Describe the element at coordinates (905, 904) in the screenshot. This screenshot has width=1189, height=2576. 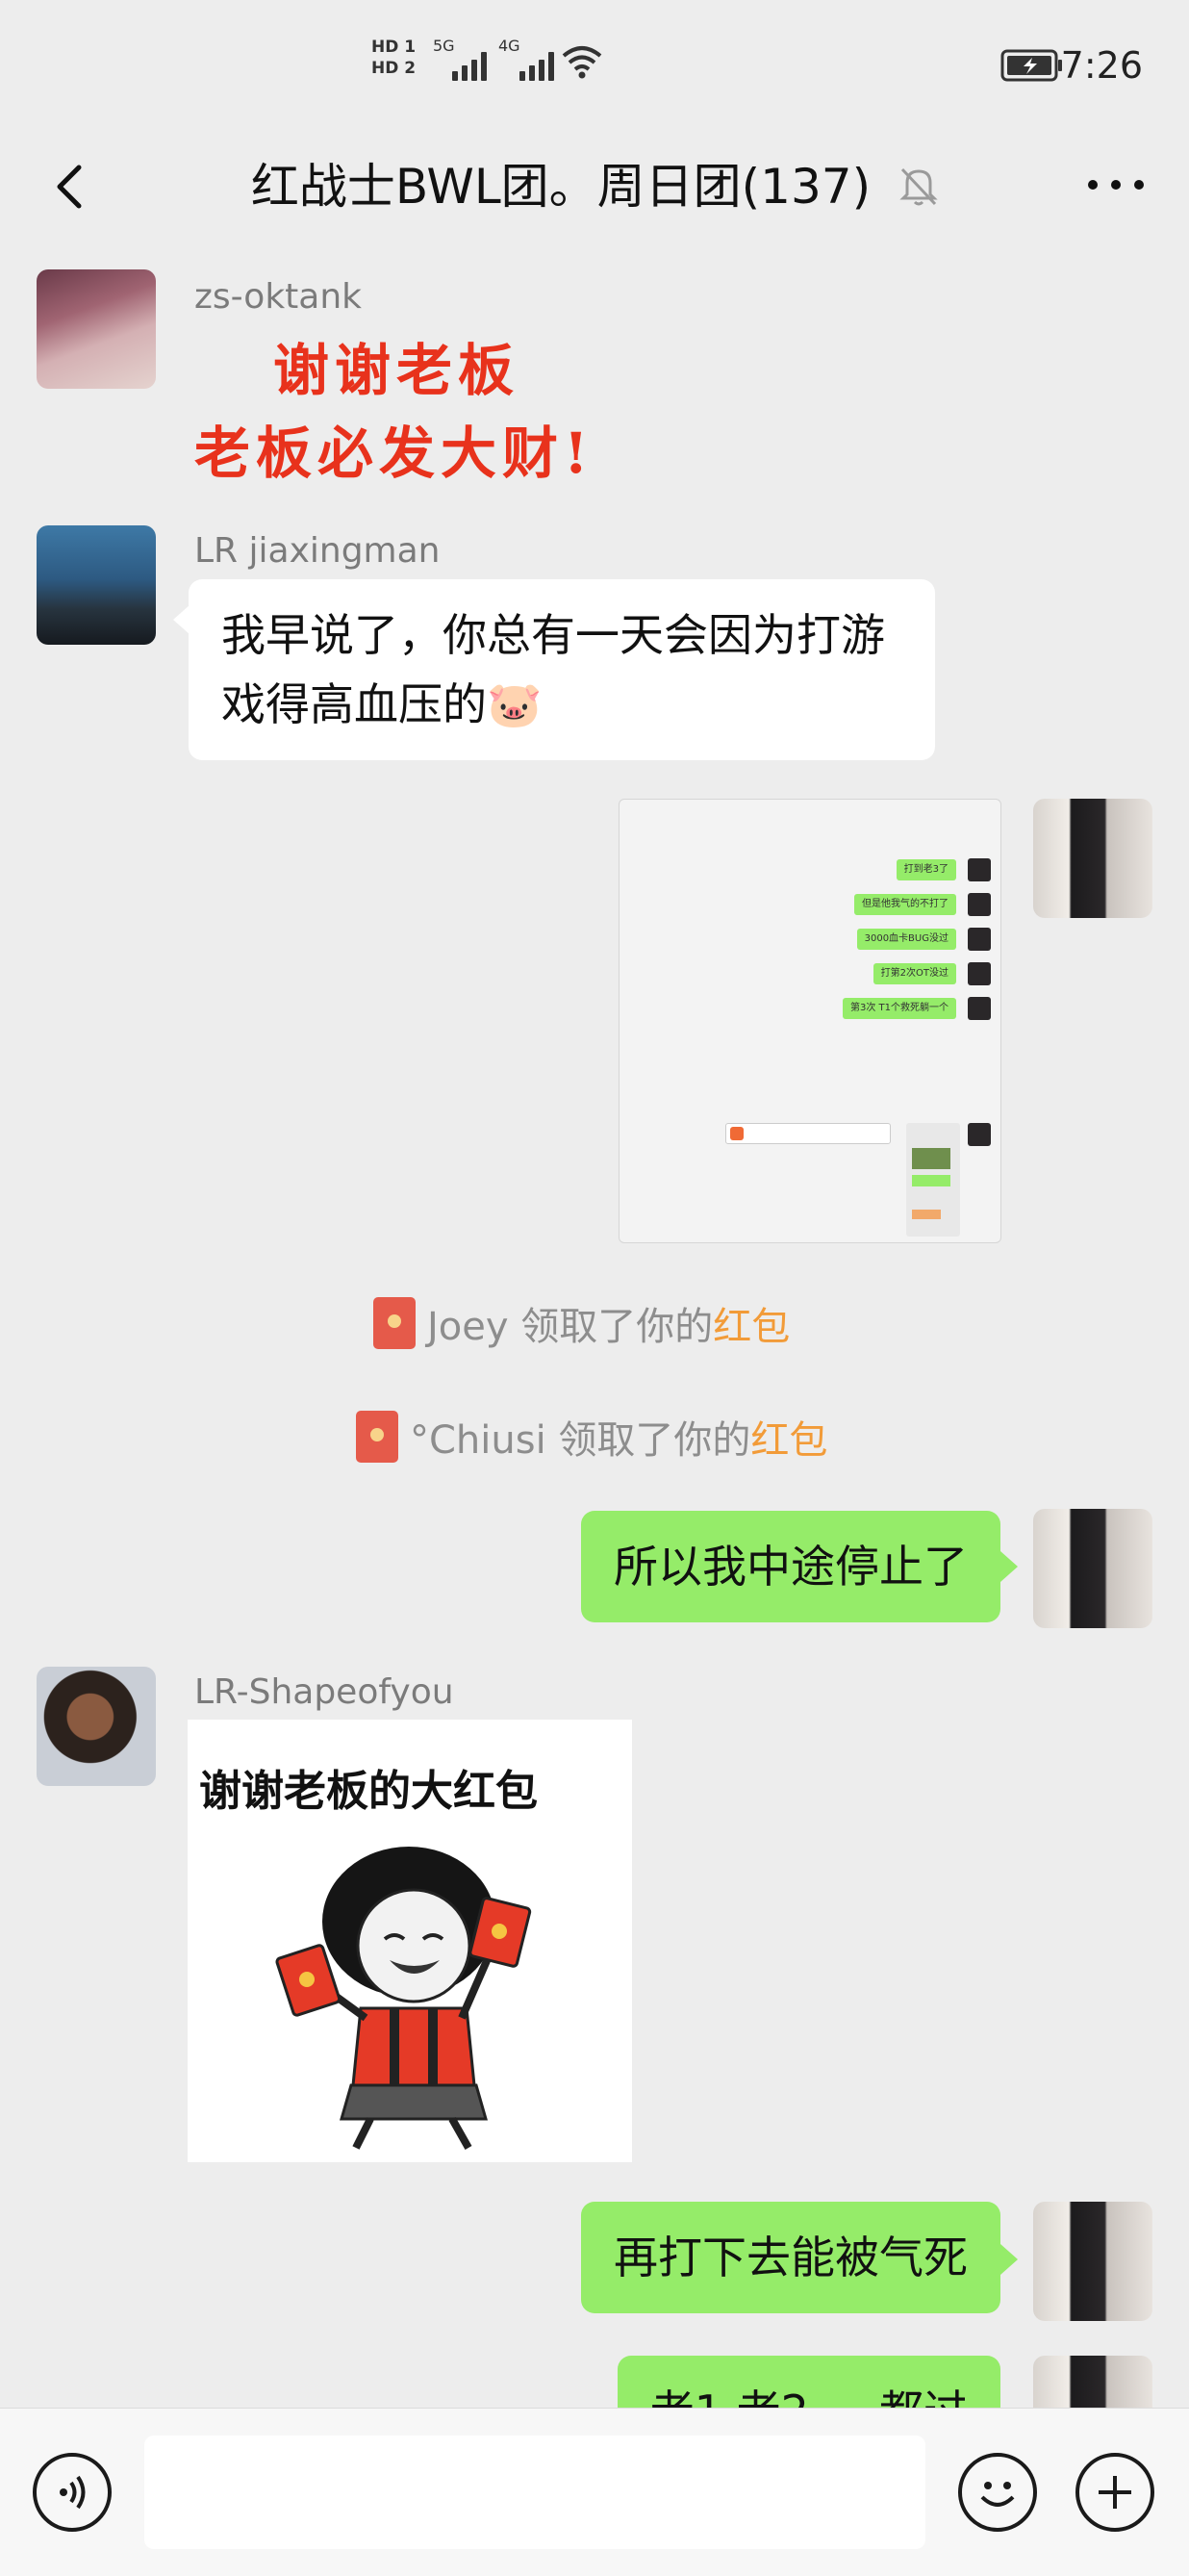
I see `thumb-message: 但是他我气的不打了` at that location.